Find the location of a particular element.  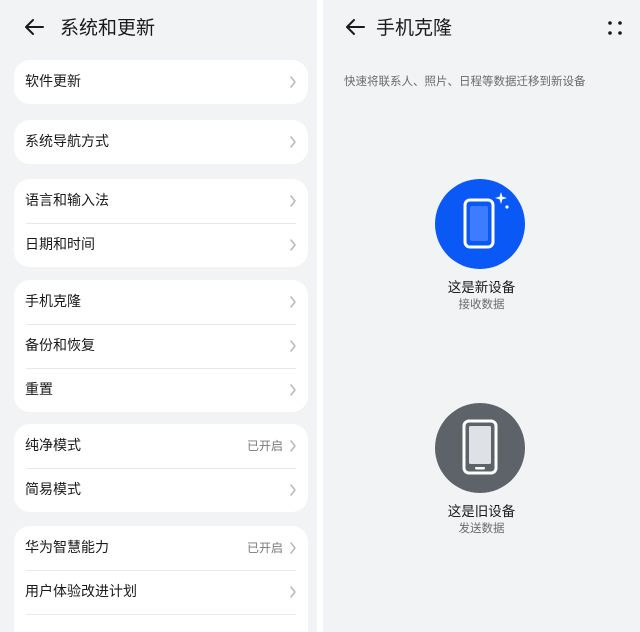

page-title: 系统和更新 is located at coordinates (108, 28).